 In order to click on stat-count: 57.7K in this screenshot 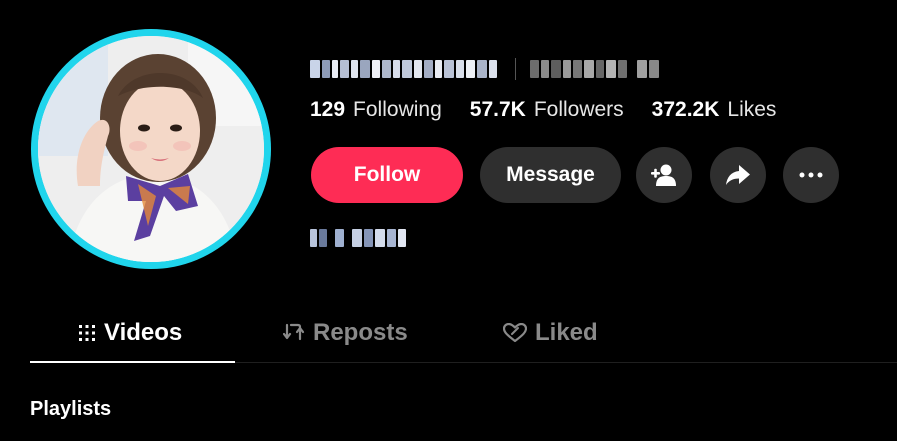, I will do `click(497, 109)`.